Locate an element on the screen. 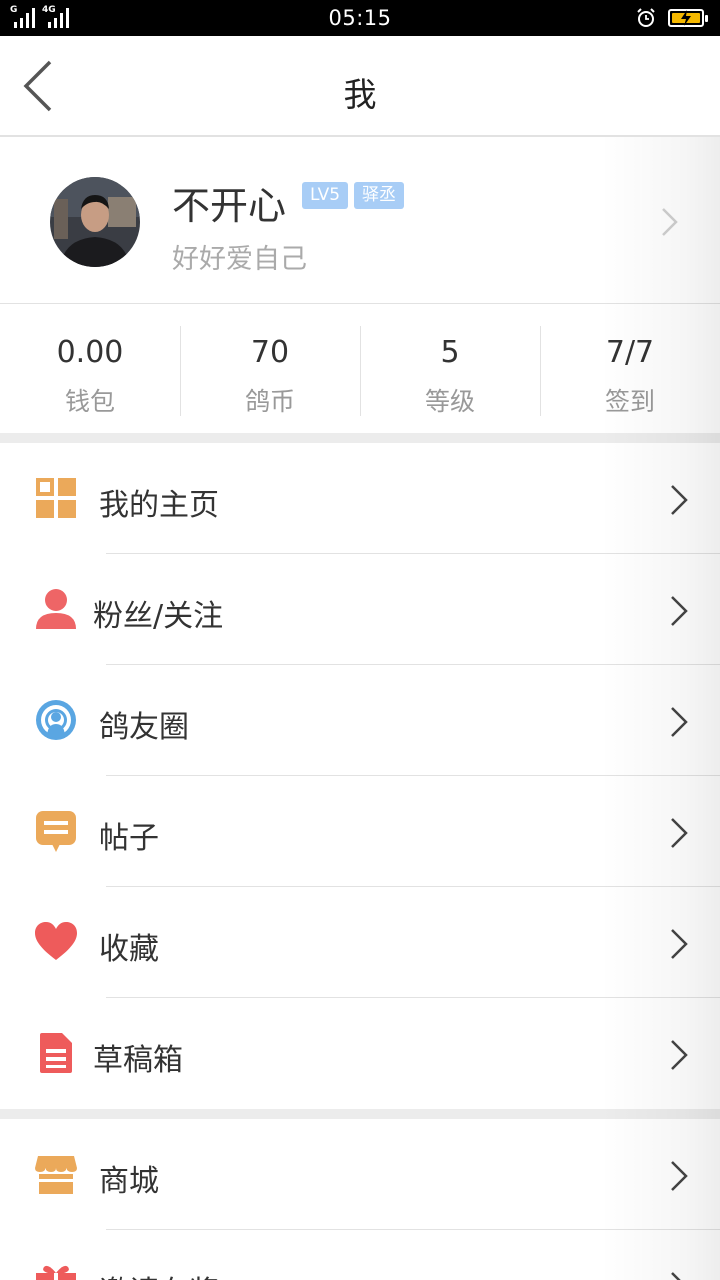 This screenshot has width=720, height=1280. status-bar: G 4G 05:15 is located at coordinates (360, 18).